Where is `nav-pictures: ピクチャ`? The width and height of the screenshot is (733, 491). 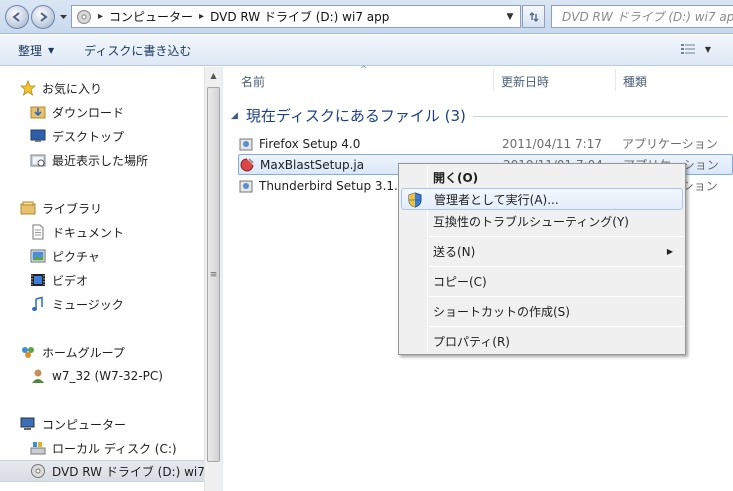 nav-pictures: ピクチャ is located at coordinates (102, 256).